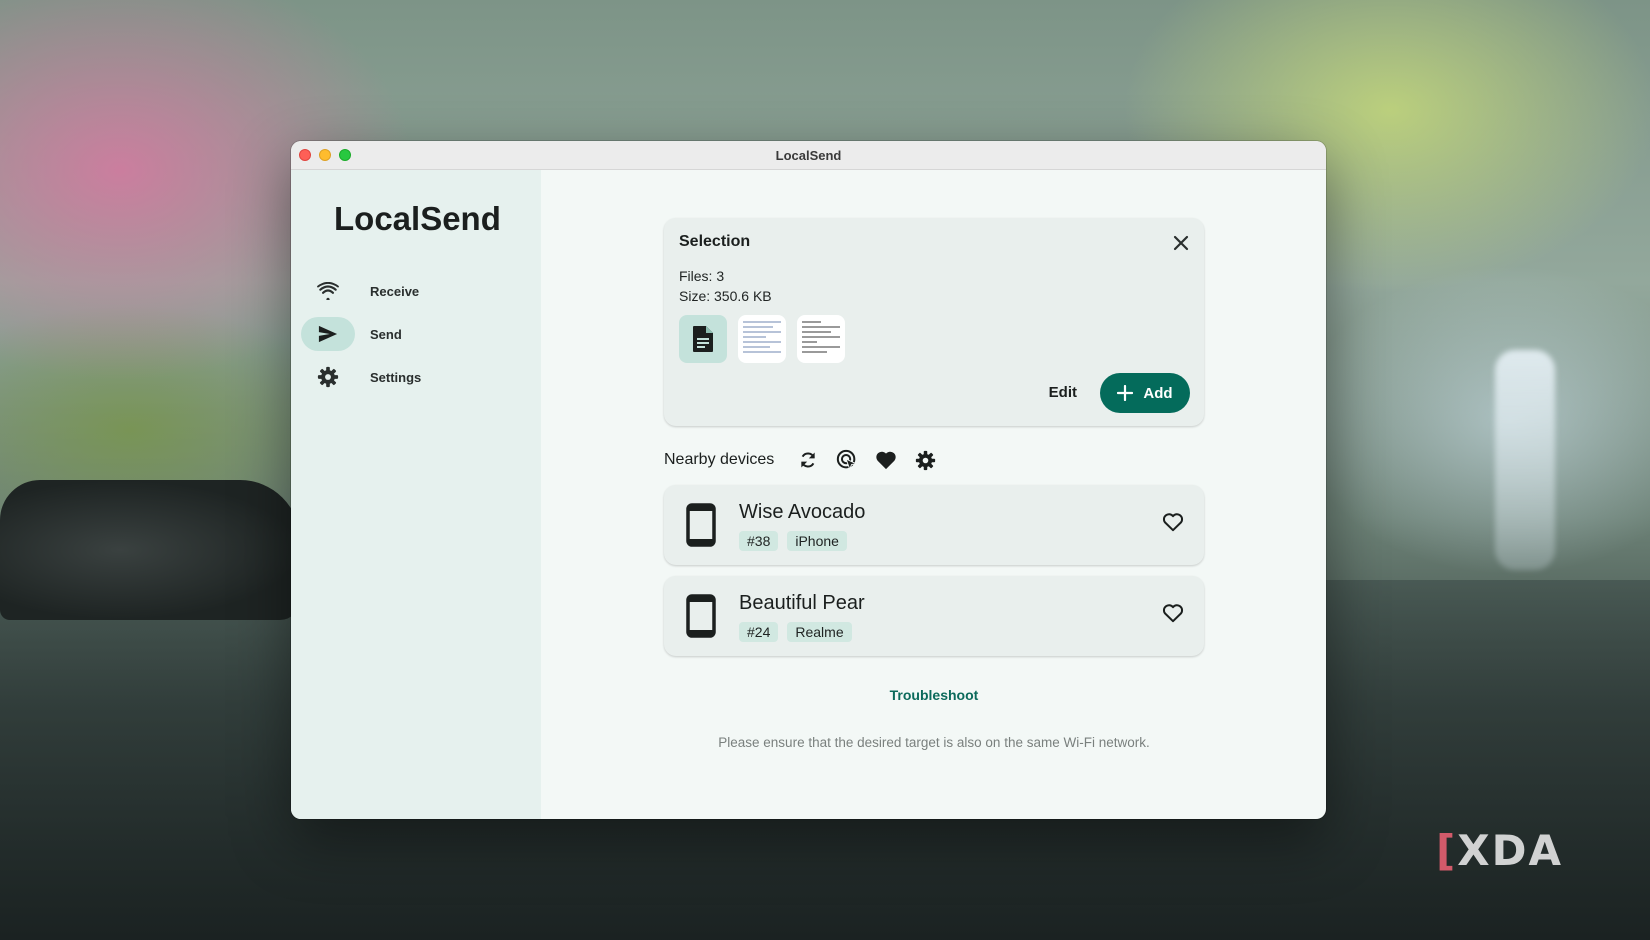 The image size is (1650, 940). Describe the element at coordinates (417, 218) in the screenshot. I see `app-brand: LocalSend` at that location.